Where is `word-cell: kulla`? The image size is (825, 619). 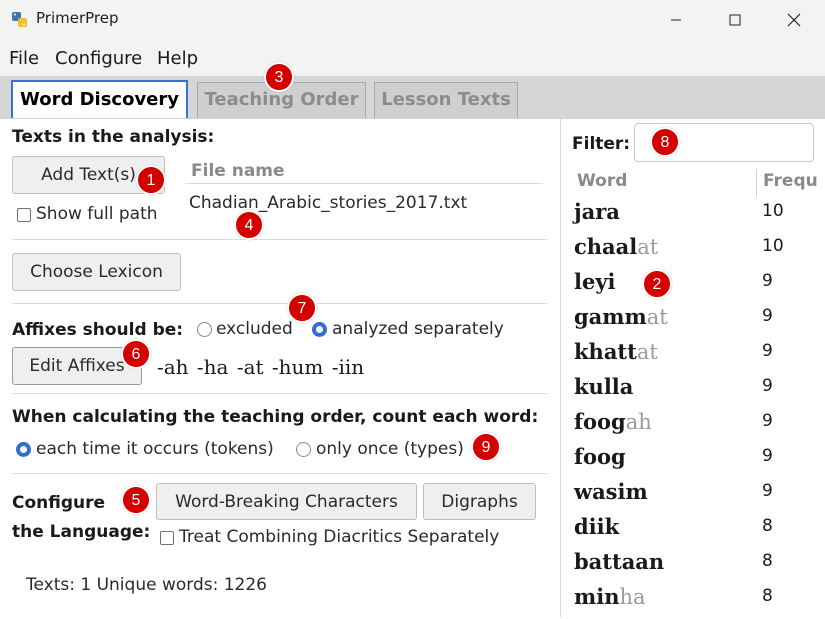
word-cell: kulla is located at coordinates (603, 386).